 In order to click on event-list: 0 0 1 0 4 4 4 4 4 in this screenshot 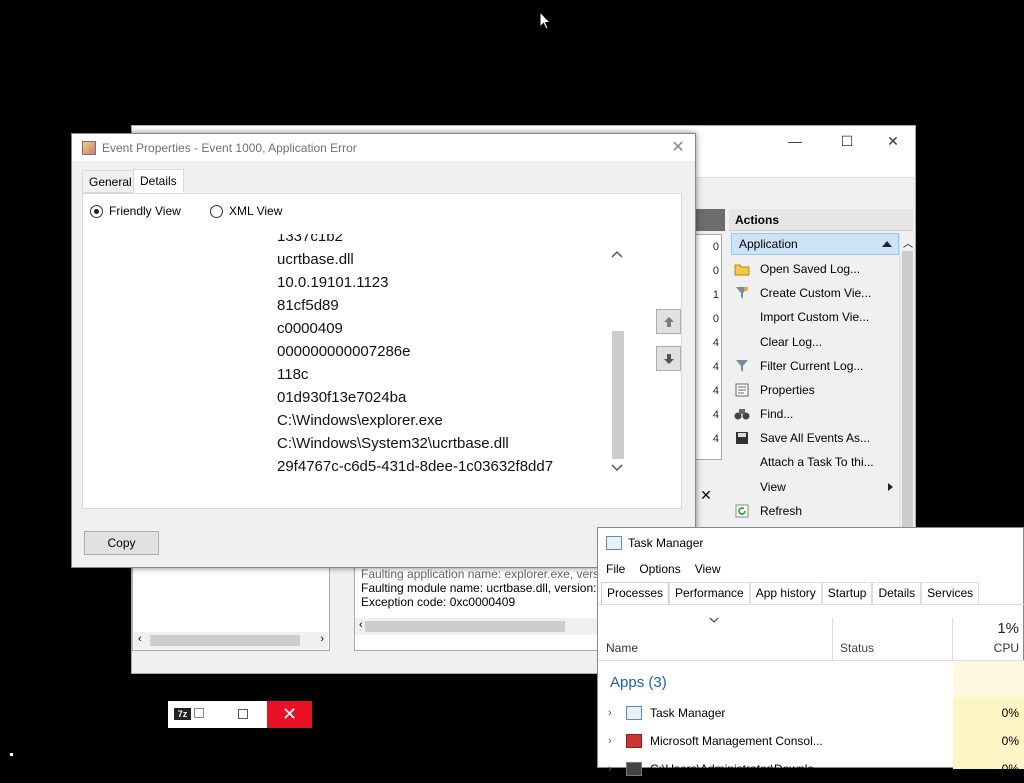, I will do `click(708, 347)`.